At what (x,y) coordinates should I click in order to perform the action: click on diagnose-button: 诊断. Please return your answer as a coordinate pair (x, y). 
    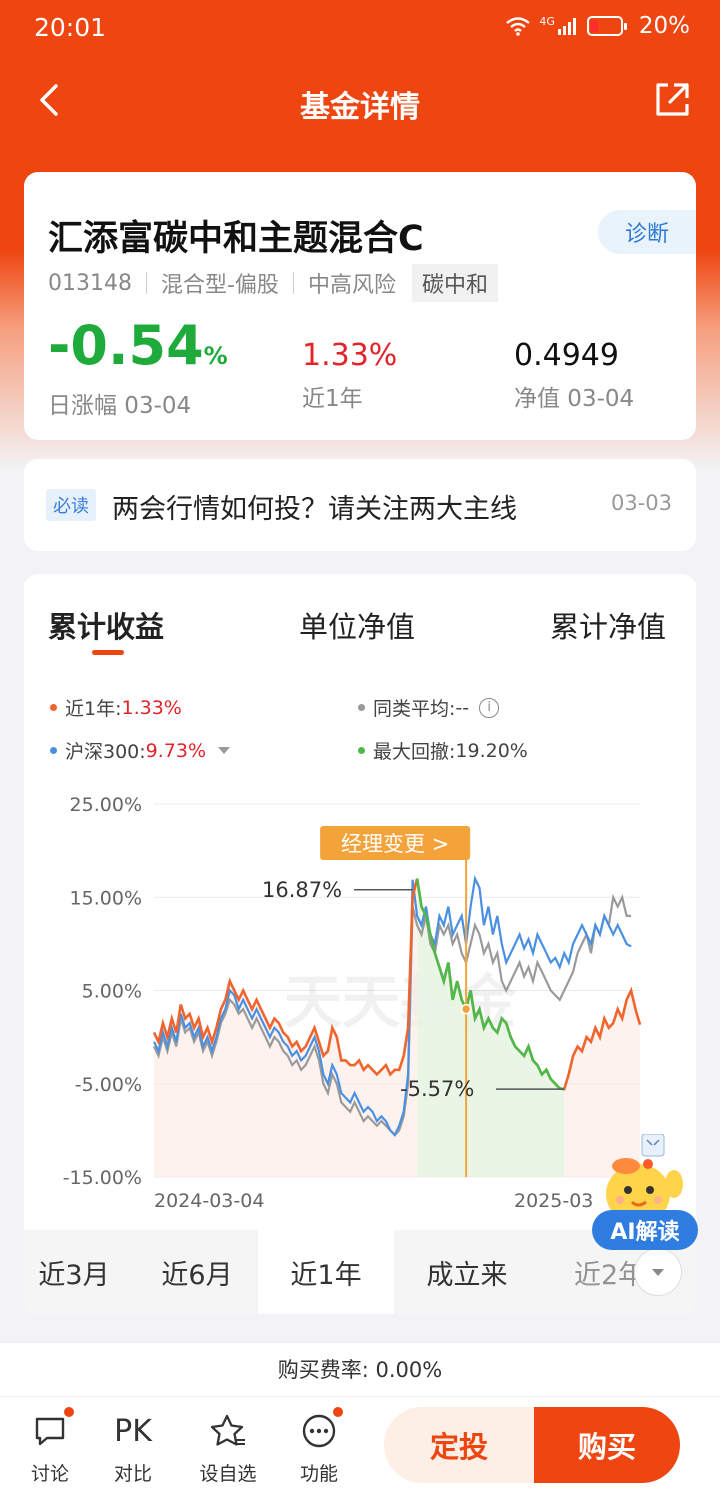
    Looking at the image, I should click on (647, 232).